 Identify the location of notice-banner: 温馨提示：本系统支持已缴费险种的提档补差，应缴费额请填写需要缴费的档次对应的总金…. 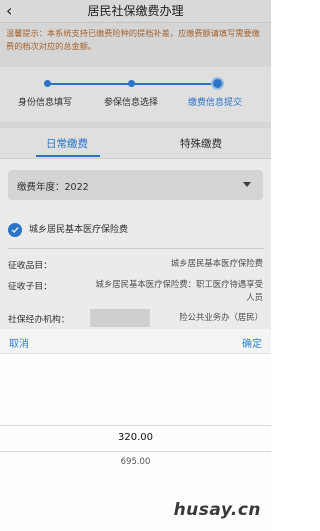
(135, 45).